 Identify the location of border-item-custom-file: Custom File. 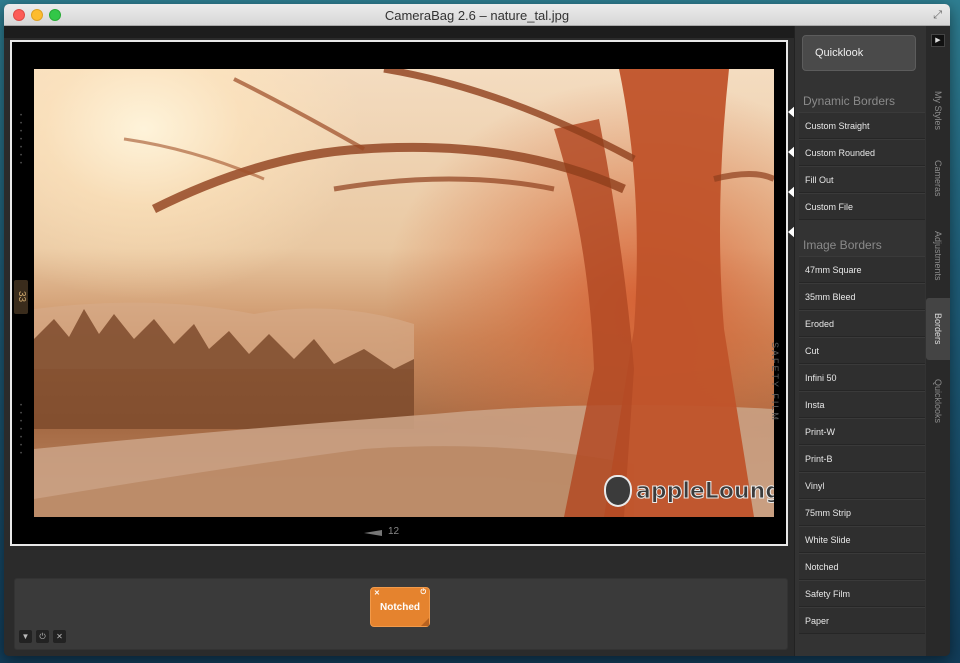
(862, 206).